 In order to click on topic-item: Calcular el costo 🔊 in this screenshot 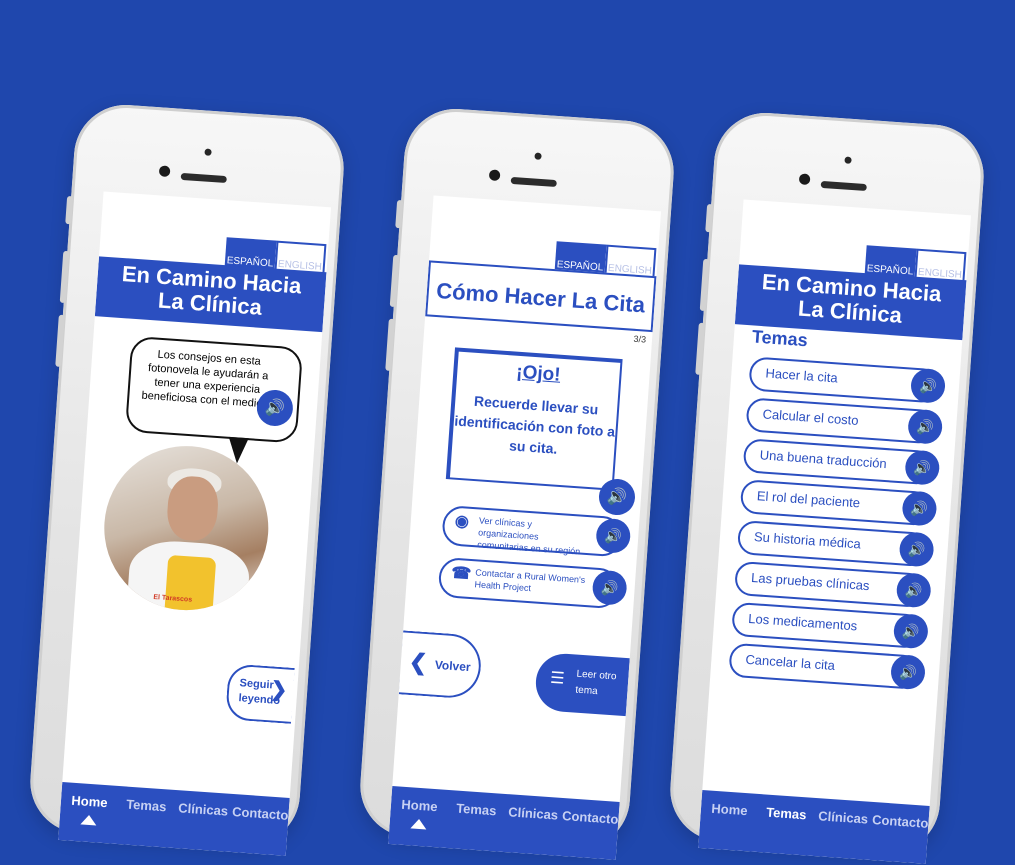, I will do `click(844, 421)`.